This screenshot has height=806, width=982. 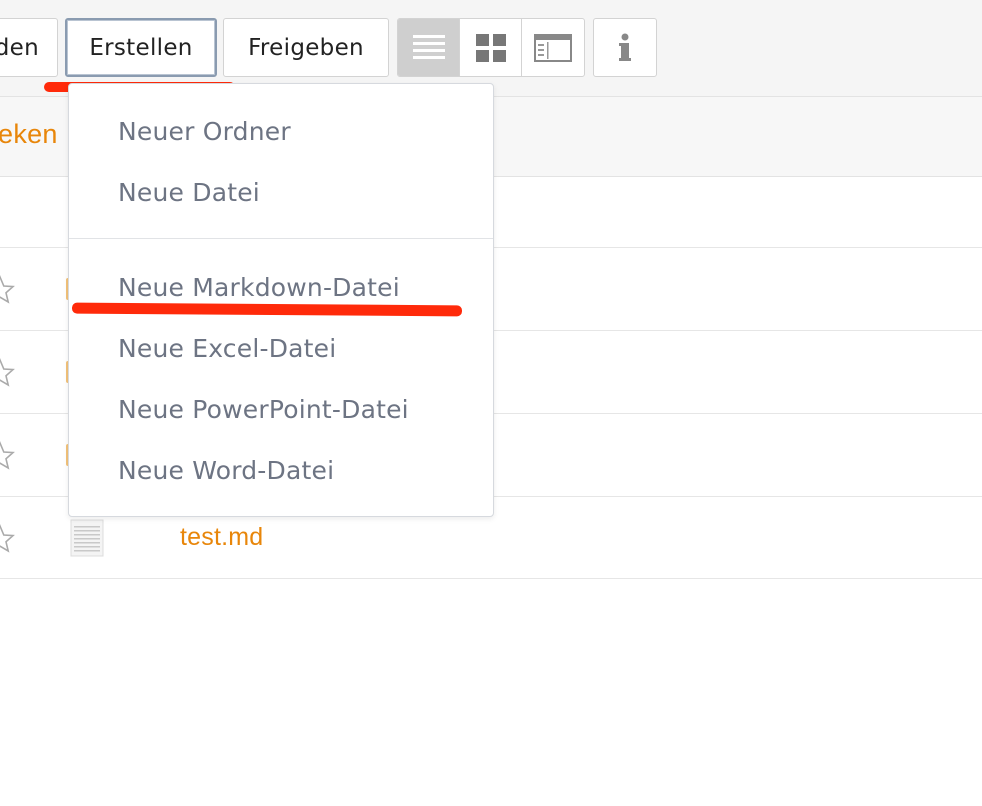 I want to click on info-icon, so click(x=625, y=47).